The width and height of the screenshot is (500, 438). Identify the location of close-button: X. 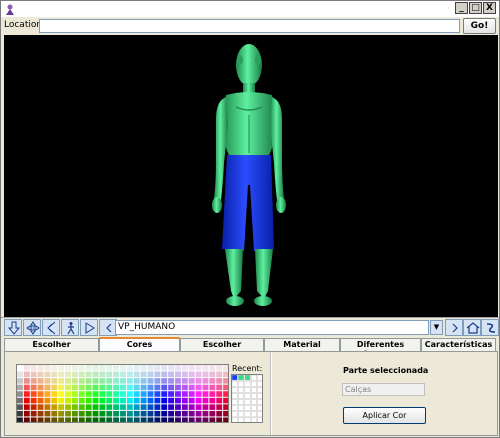
(489, 8).